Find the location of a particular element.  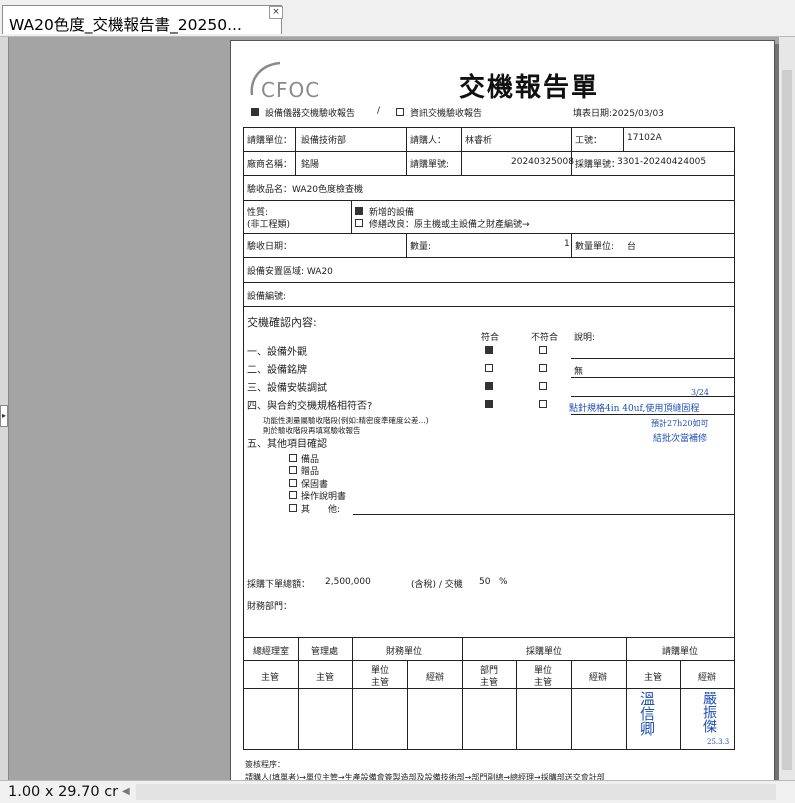

item-4-ng-checkbox is located at coordinates (543, 404).